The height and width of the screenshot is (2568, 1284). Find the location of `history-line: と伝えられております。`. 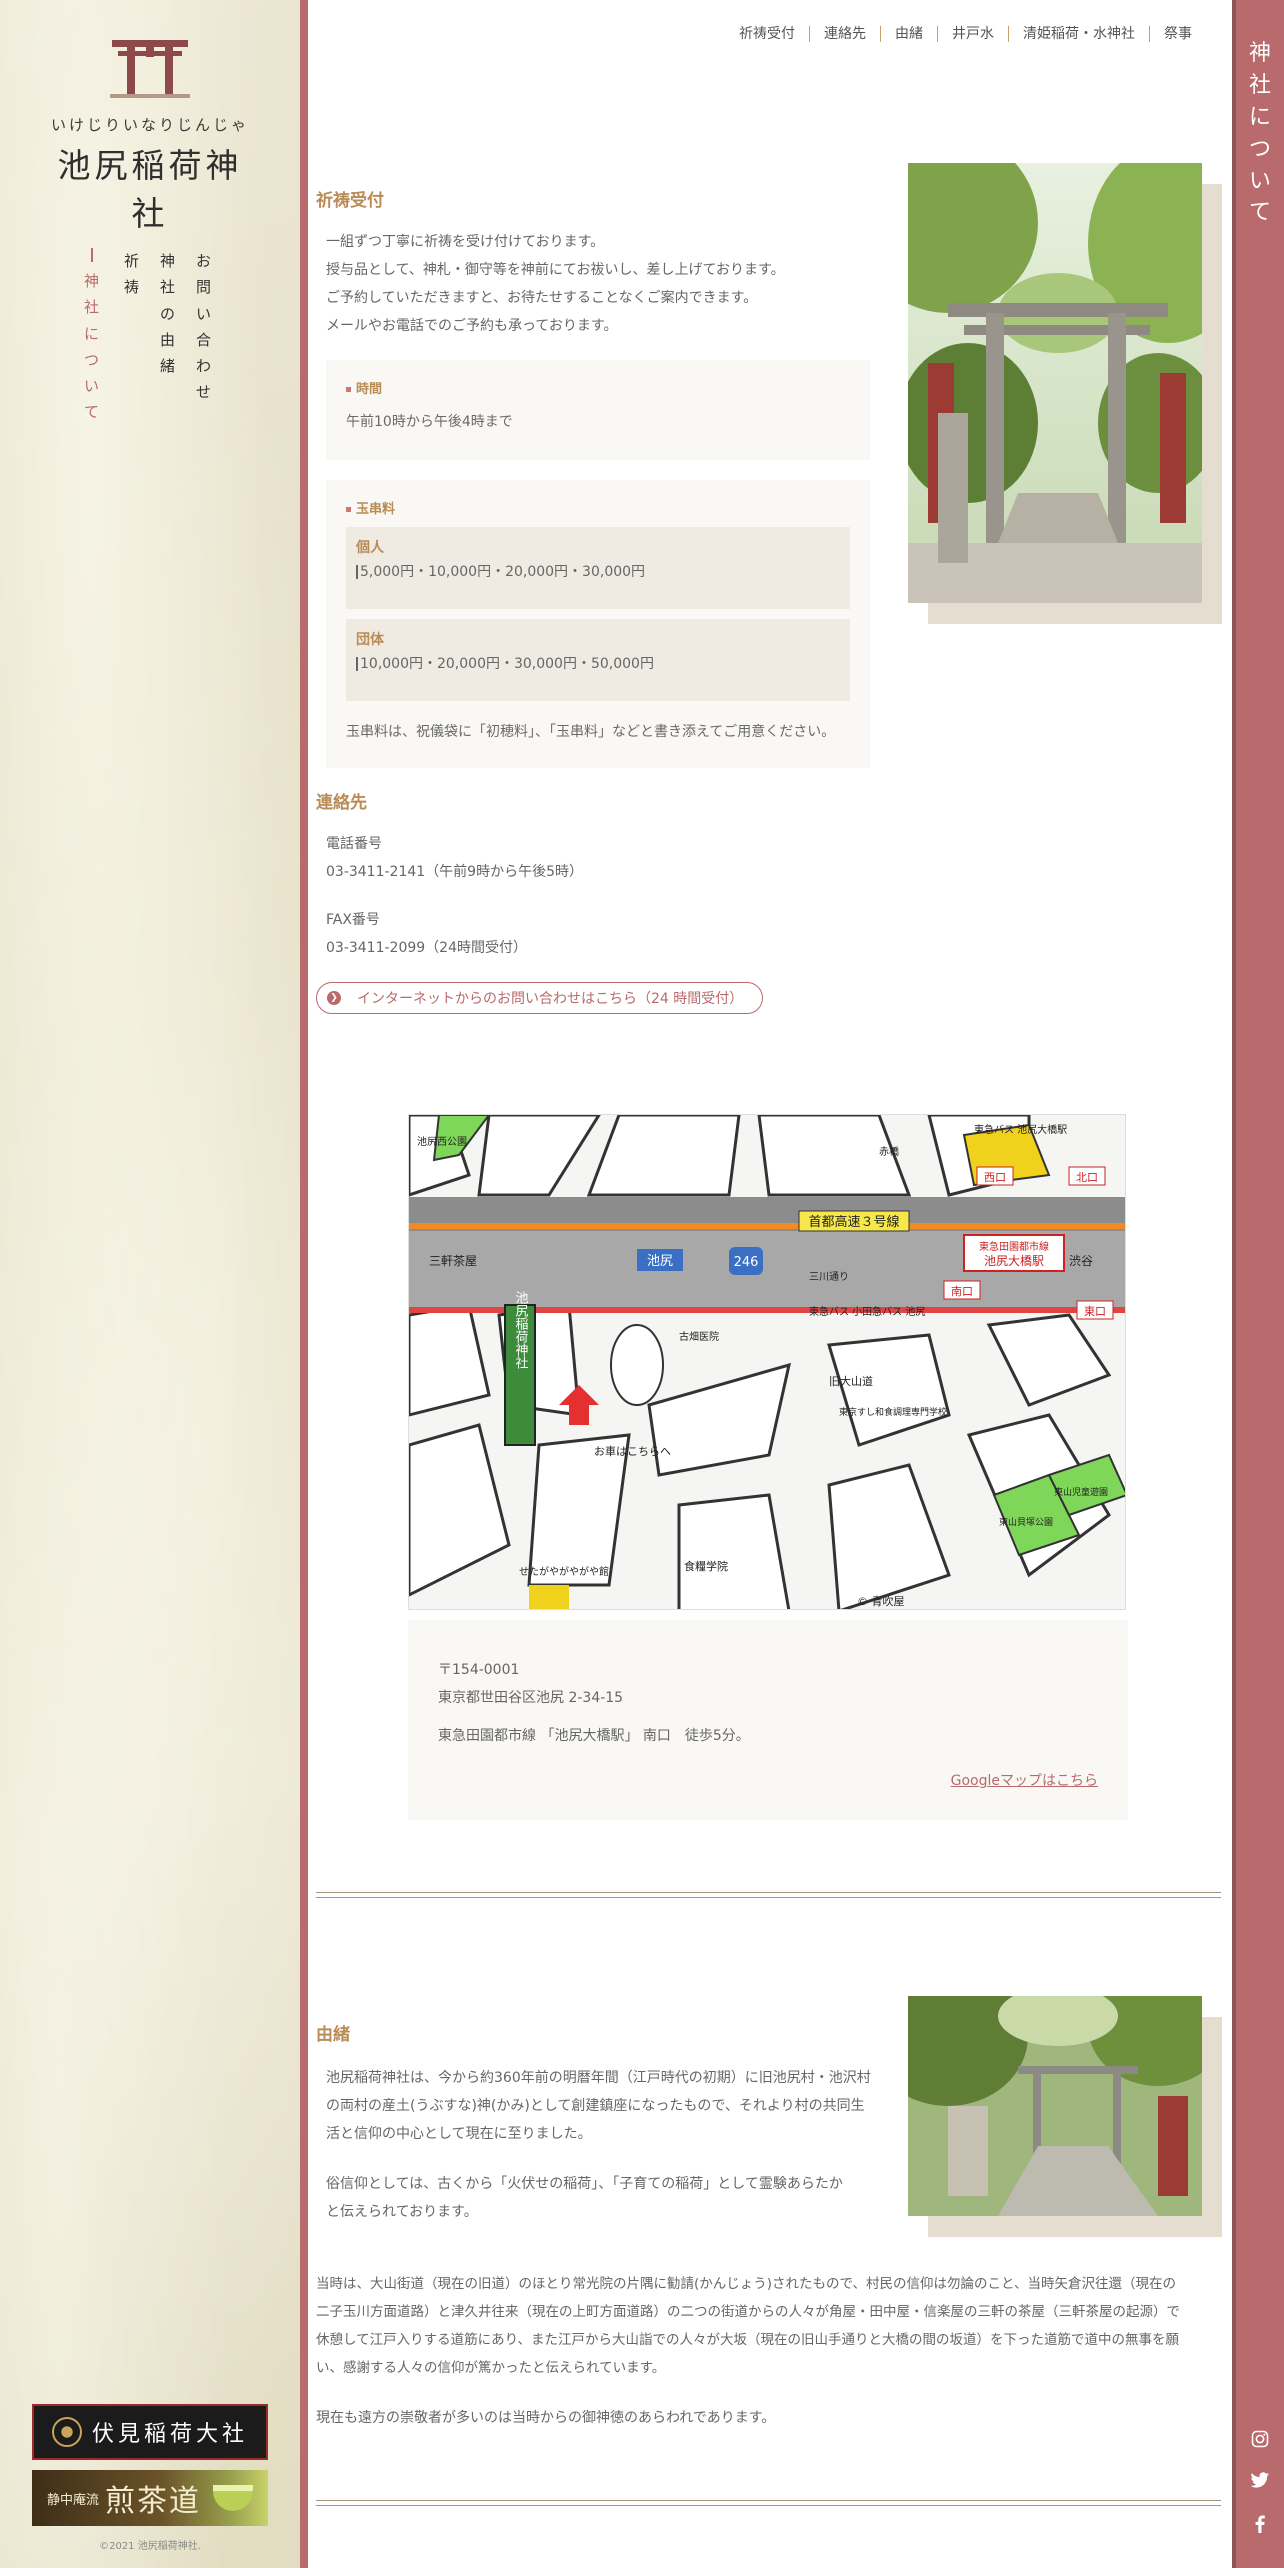

history-line: と伝えられております。 is located at coordinates (402, 2212).